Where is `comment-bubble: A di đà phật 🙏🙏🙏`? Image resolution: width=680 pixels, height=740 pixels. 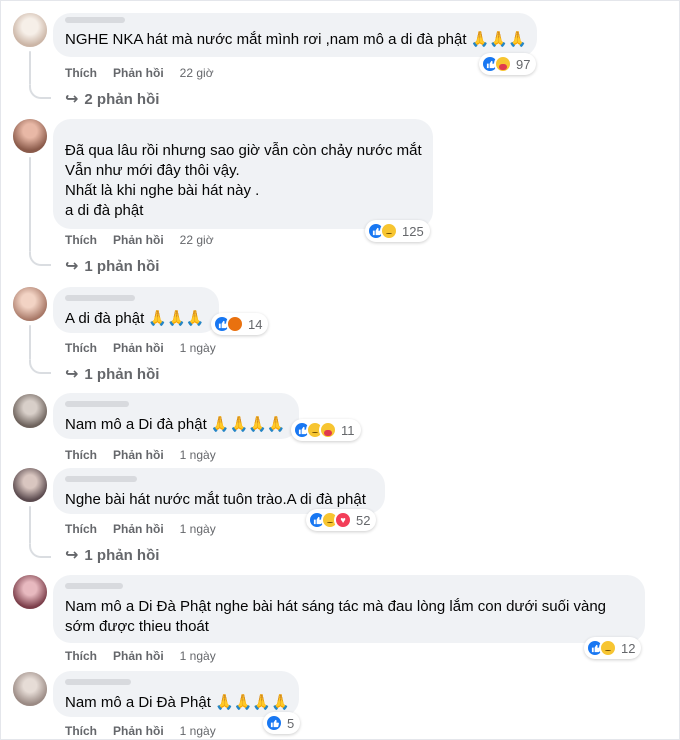
comment-bubble: A di đà phật 🙏🙏🙏 is located at coordinates (136, 310).